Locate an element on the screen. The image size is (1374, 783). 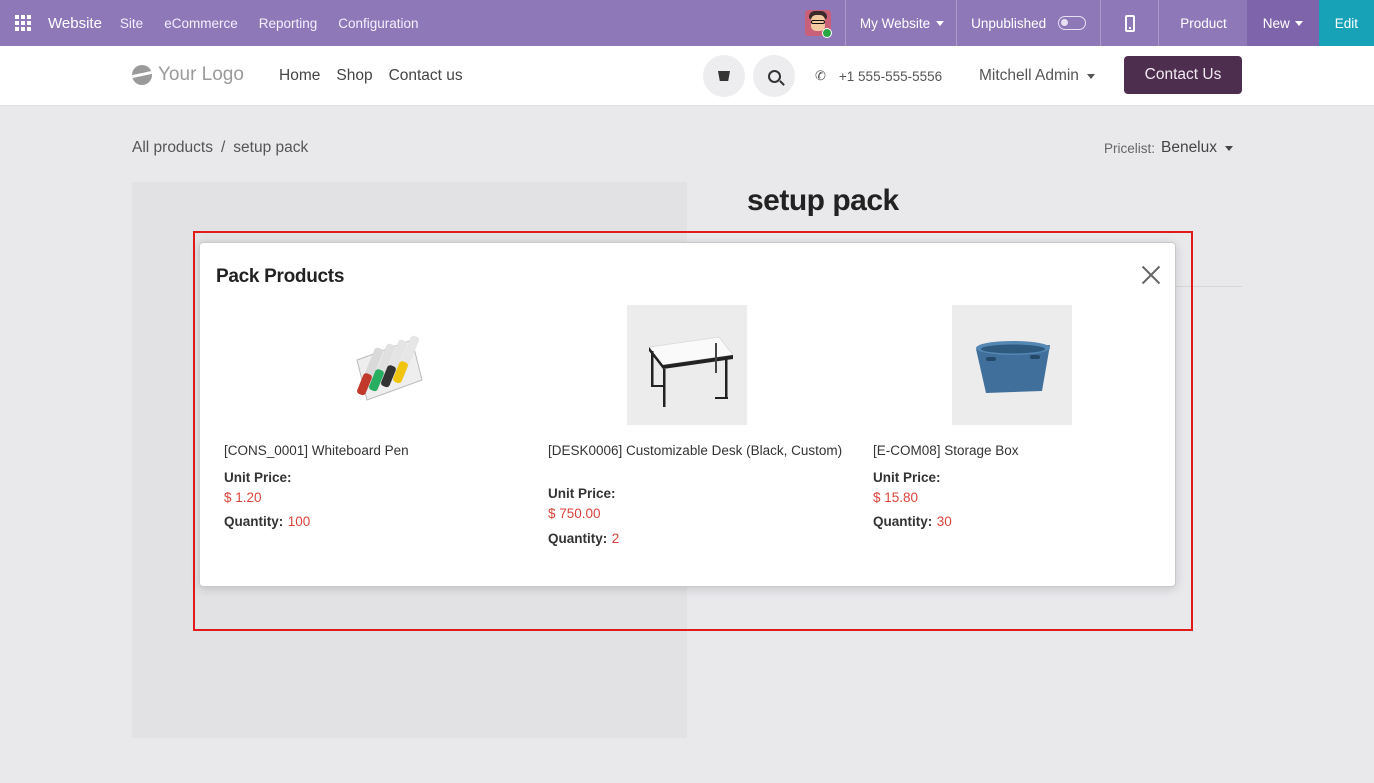
logo-text: Your Logo is located at coordinates (201, 74).